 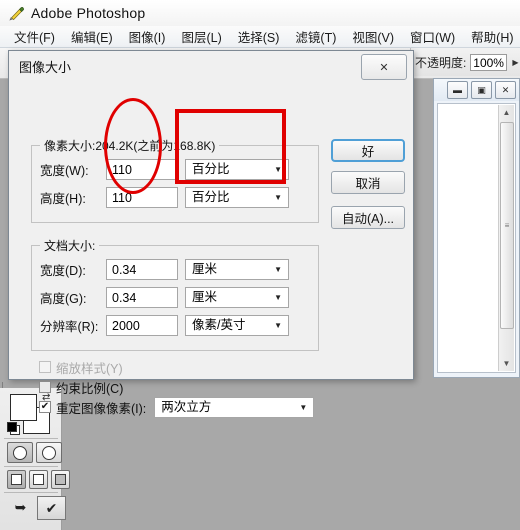 I want to click on menu-item-help: 帮助(H), so click(x=491, y=36).